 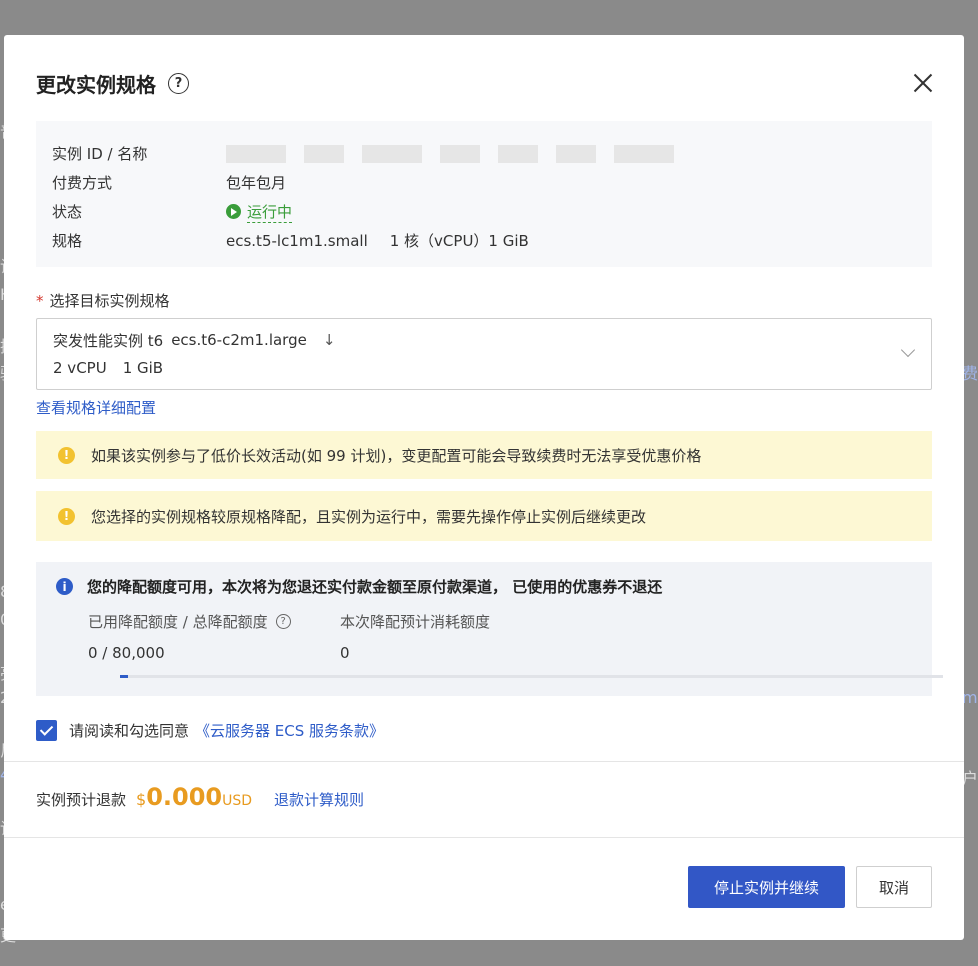 I want to click on masked-instance-id, so click(x=450, y=153).